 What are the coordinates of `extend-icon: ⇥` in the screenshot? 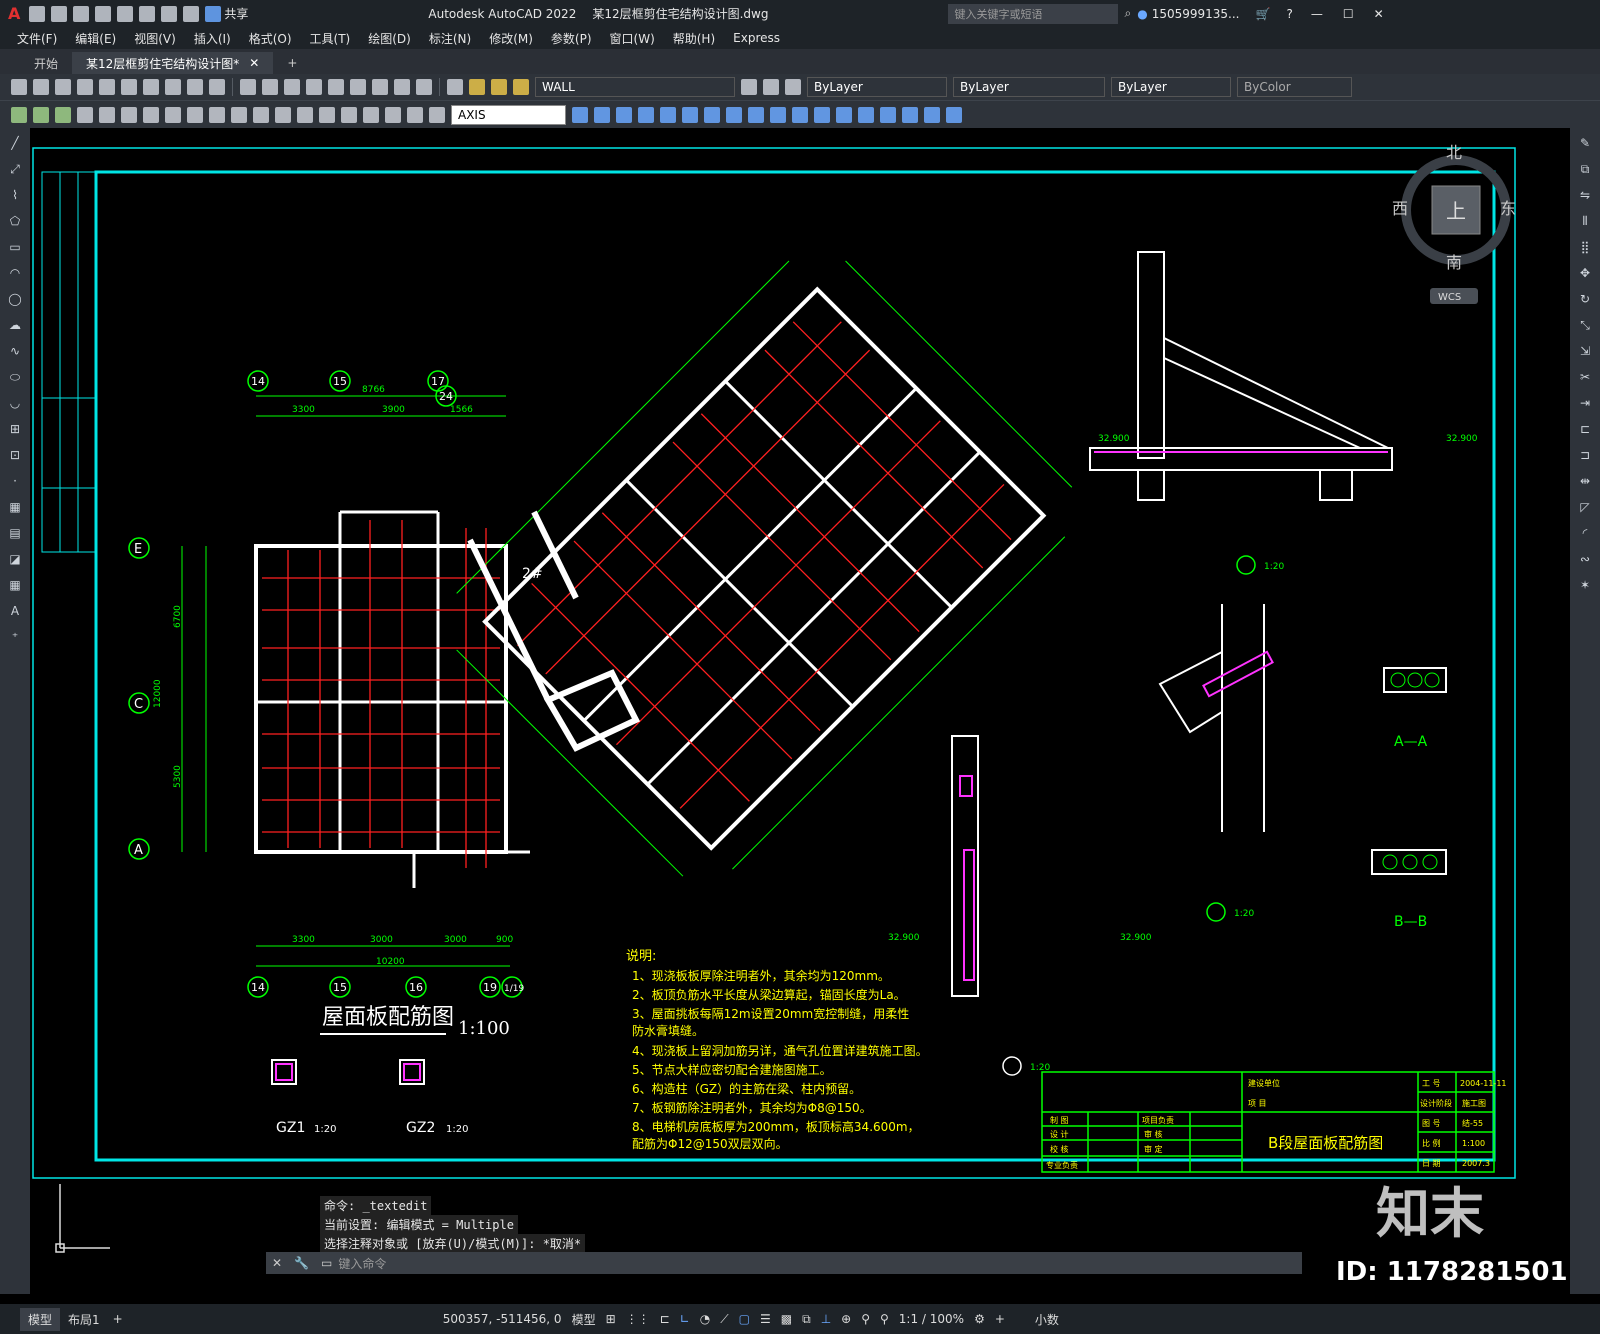 It's located at (1585, 403).